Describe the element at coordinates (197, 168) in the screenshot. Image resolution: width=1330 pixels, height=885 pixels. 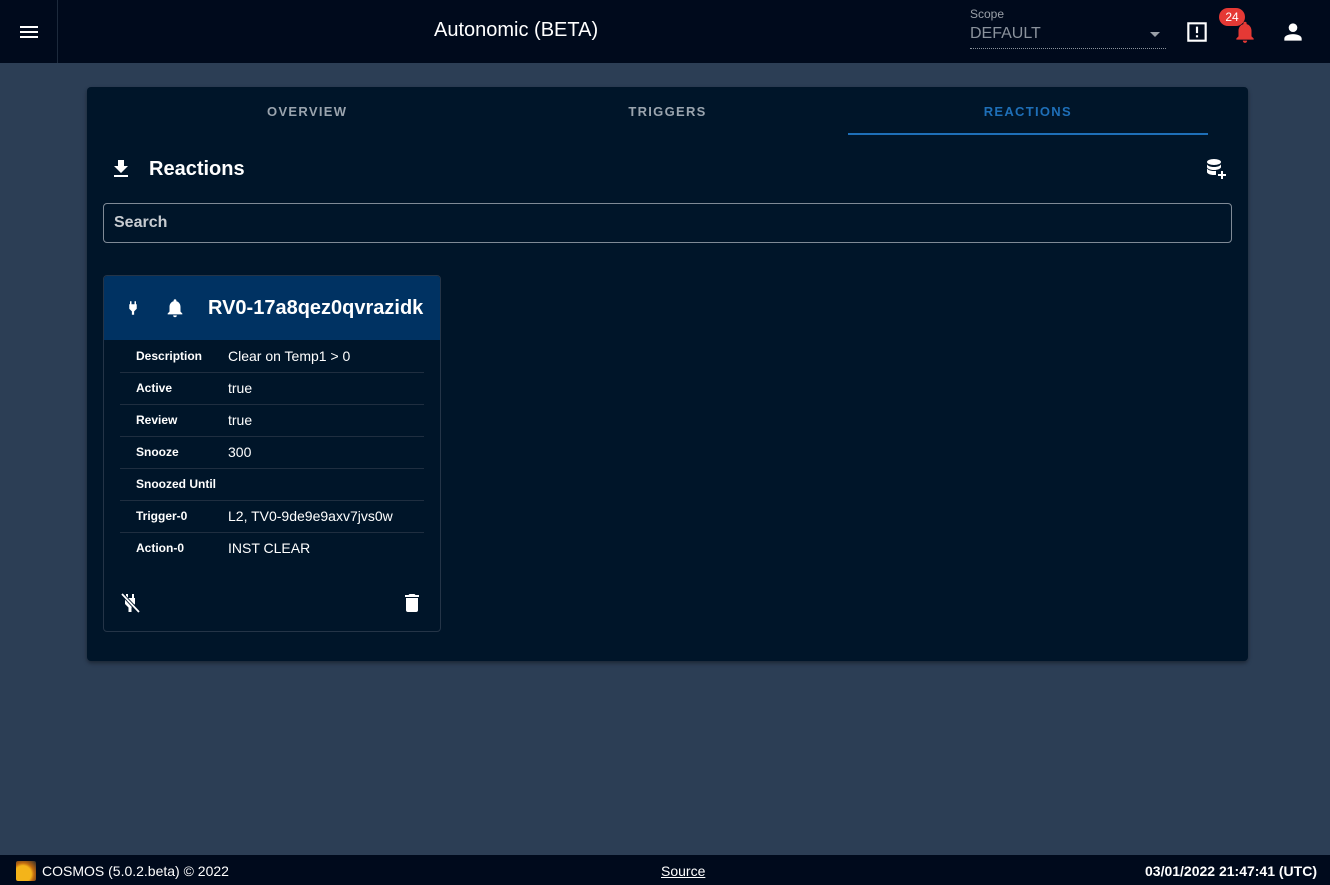
I see `section-title: Reactions` at that location.